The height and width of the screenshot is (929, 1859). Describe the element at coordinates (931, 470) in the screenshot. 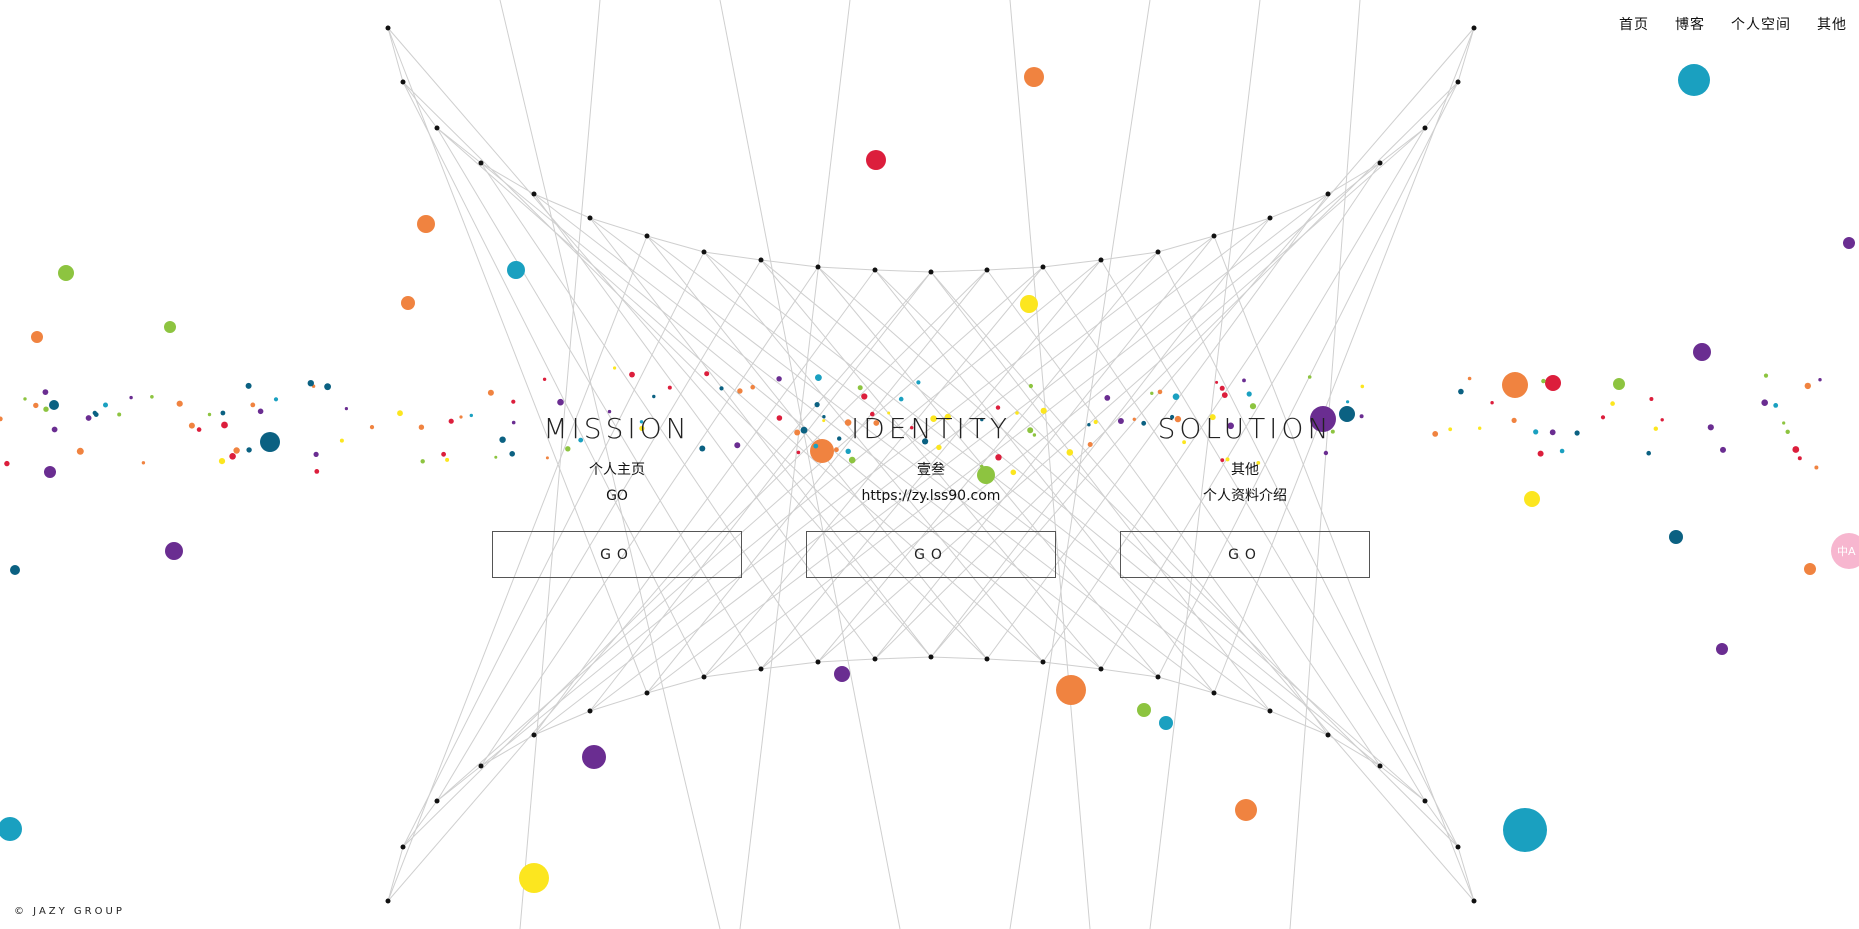

I see `panel-subtitle: 壹叁` at that location.